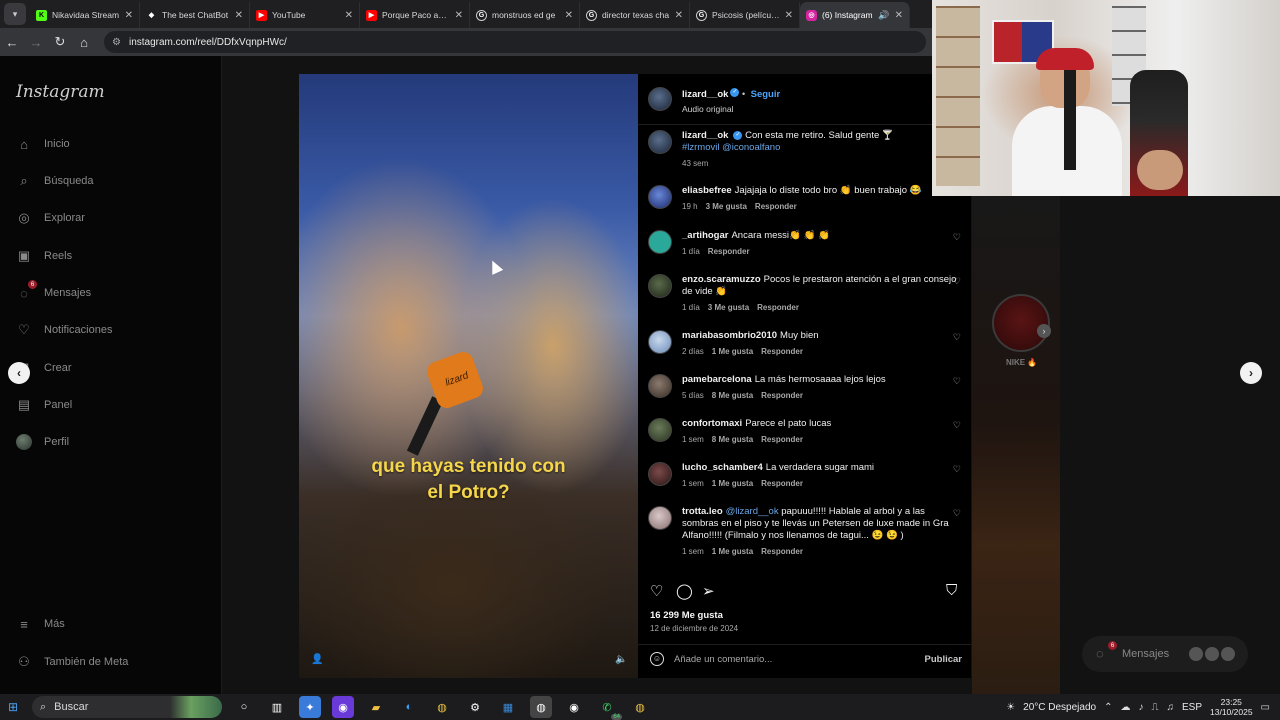  I want to click on follow-button: Seguir, so click(766, 94).